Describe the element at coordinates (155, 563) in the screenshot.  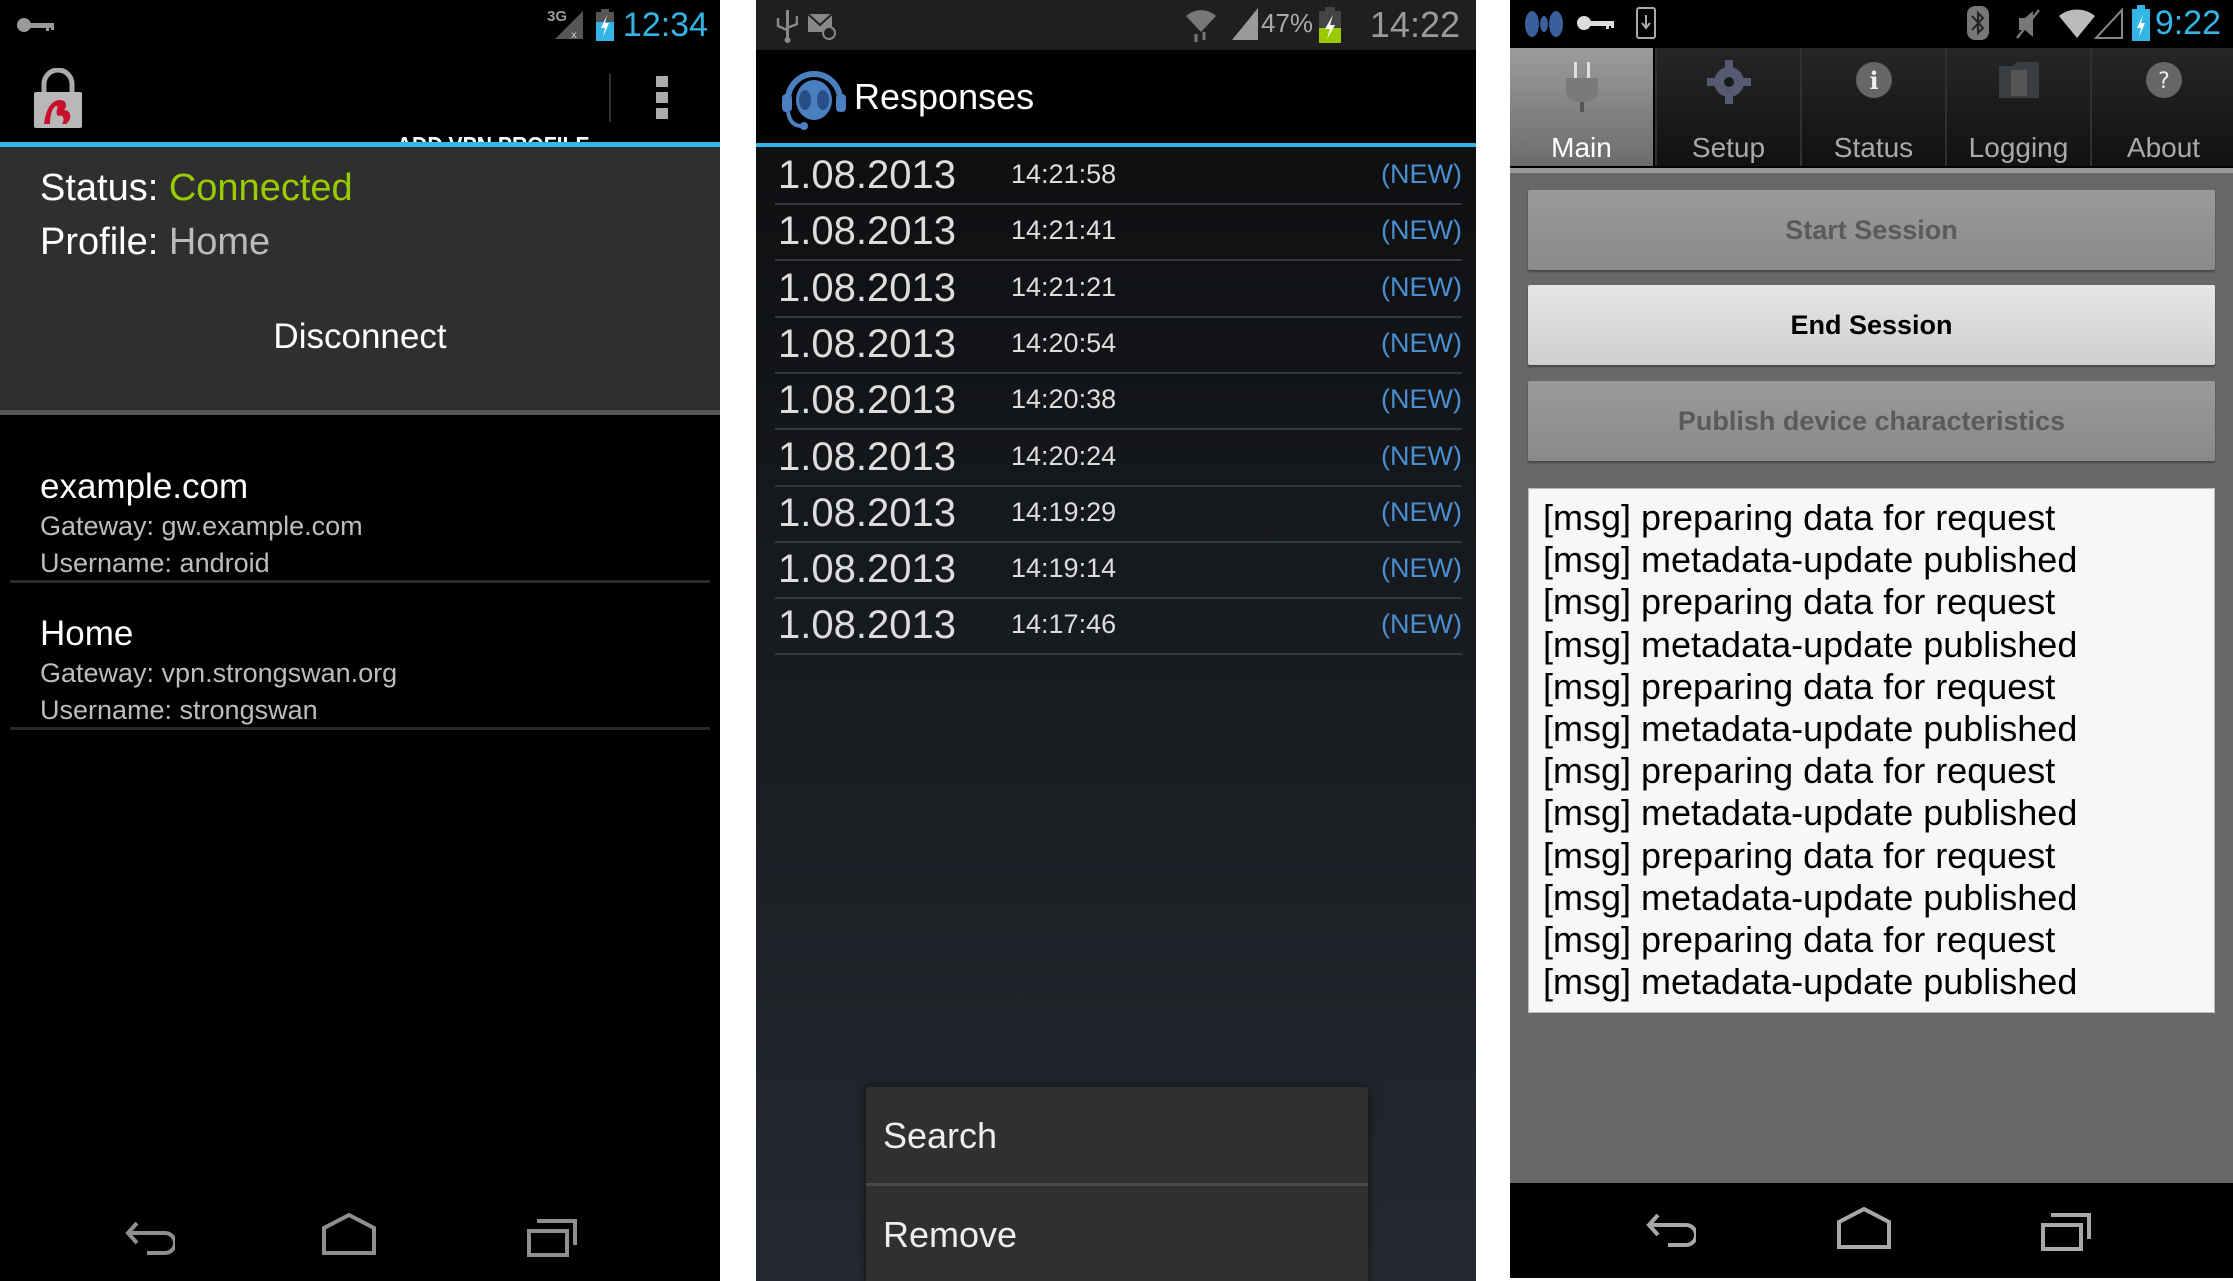
I see `profile-username: Username: android` at that location.